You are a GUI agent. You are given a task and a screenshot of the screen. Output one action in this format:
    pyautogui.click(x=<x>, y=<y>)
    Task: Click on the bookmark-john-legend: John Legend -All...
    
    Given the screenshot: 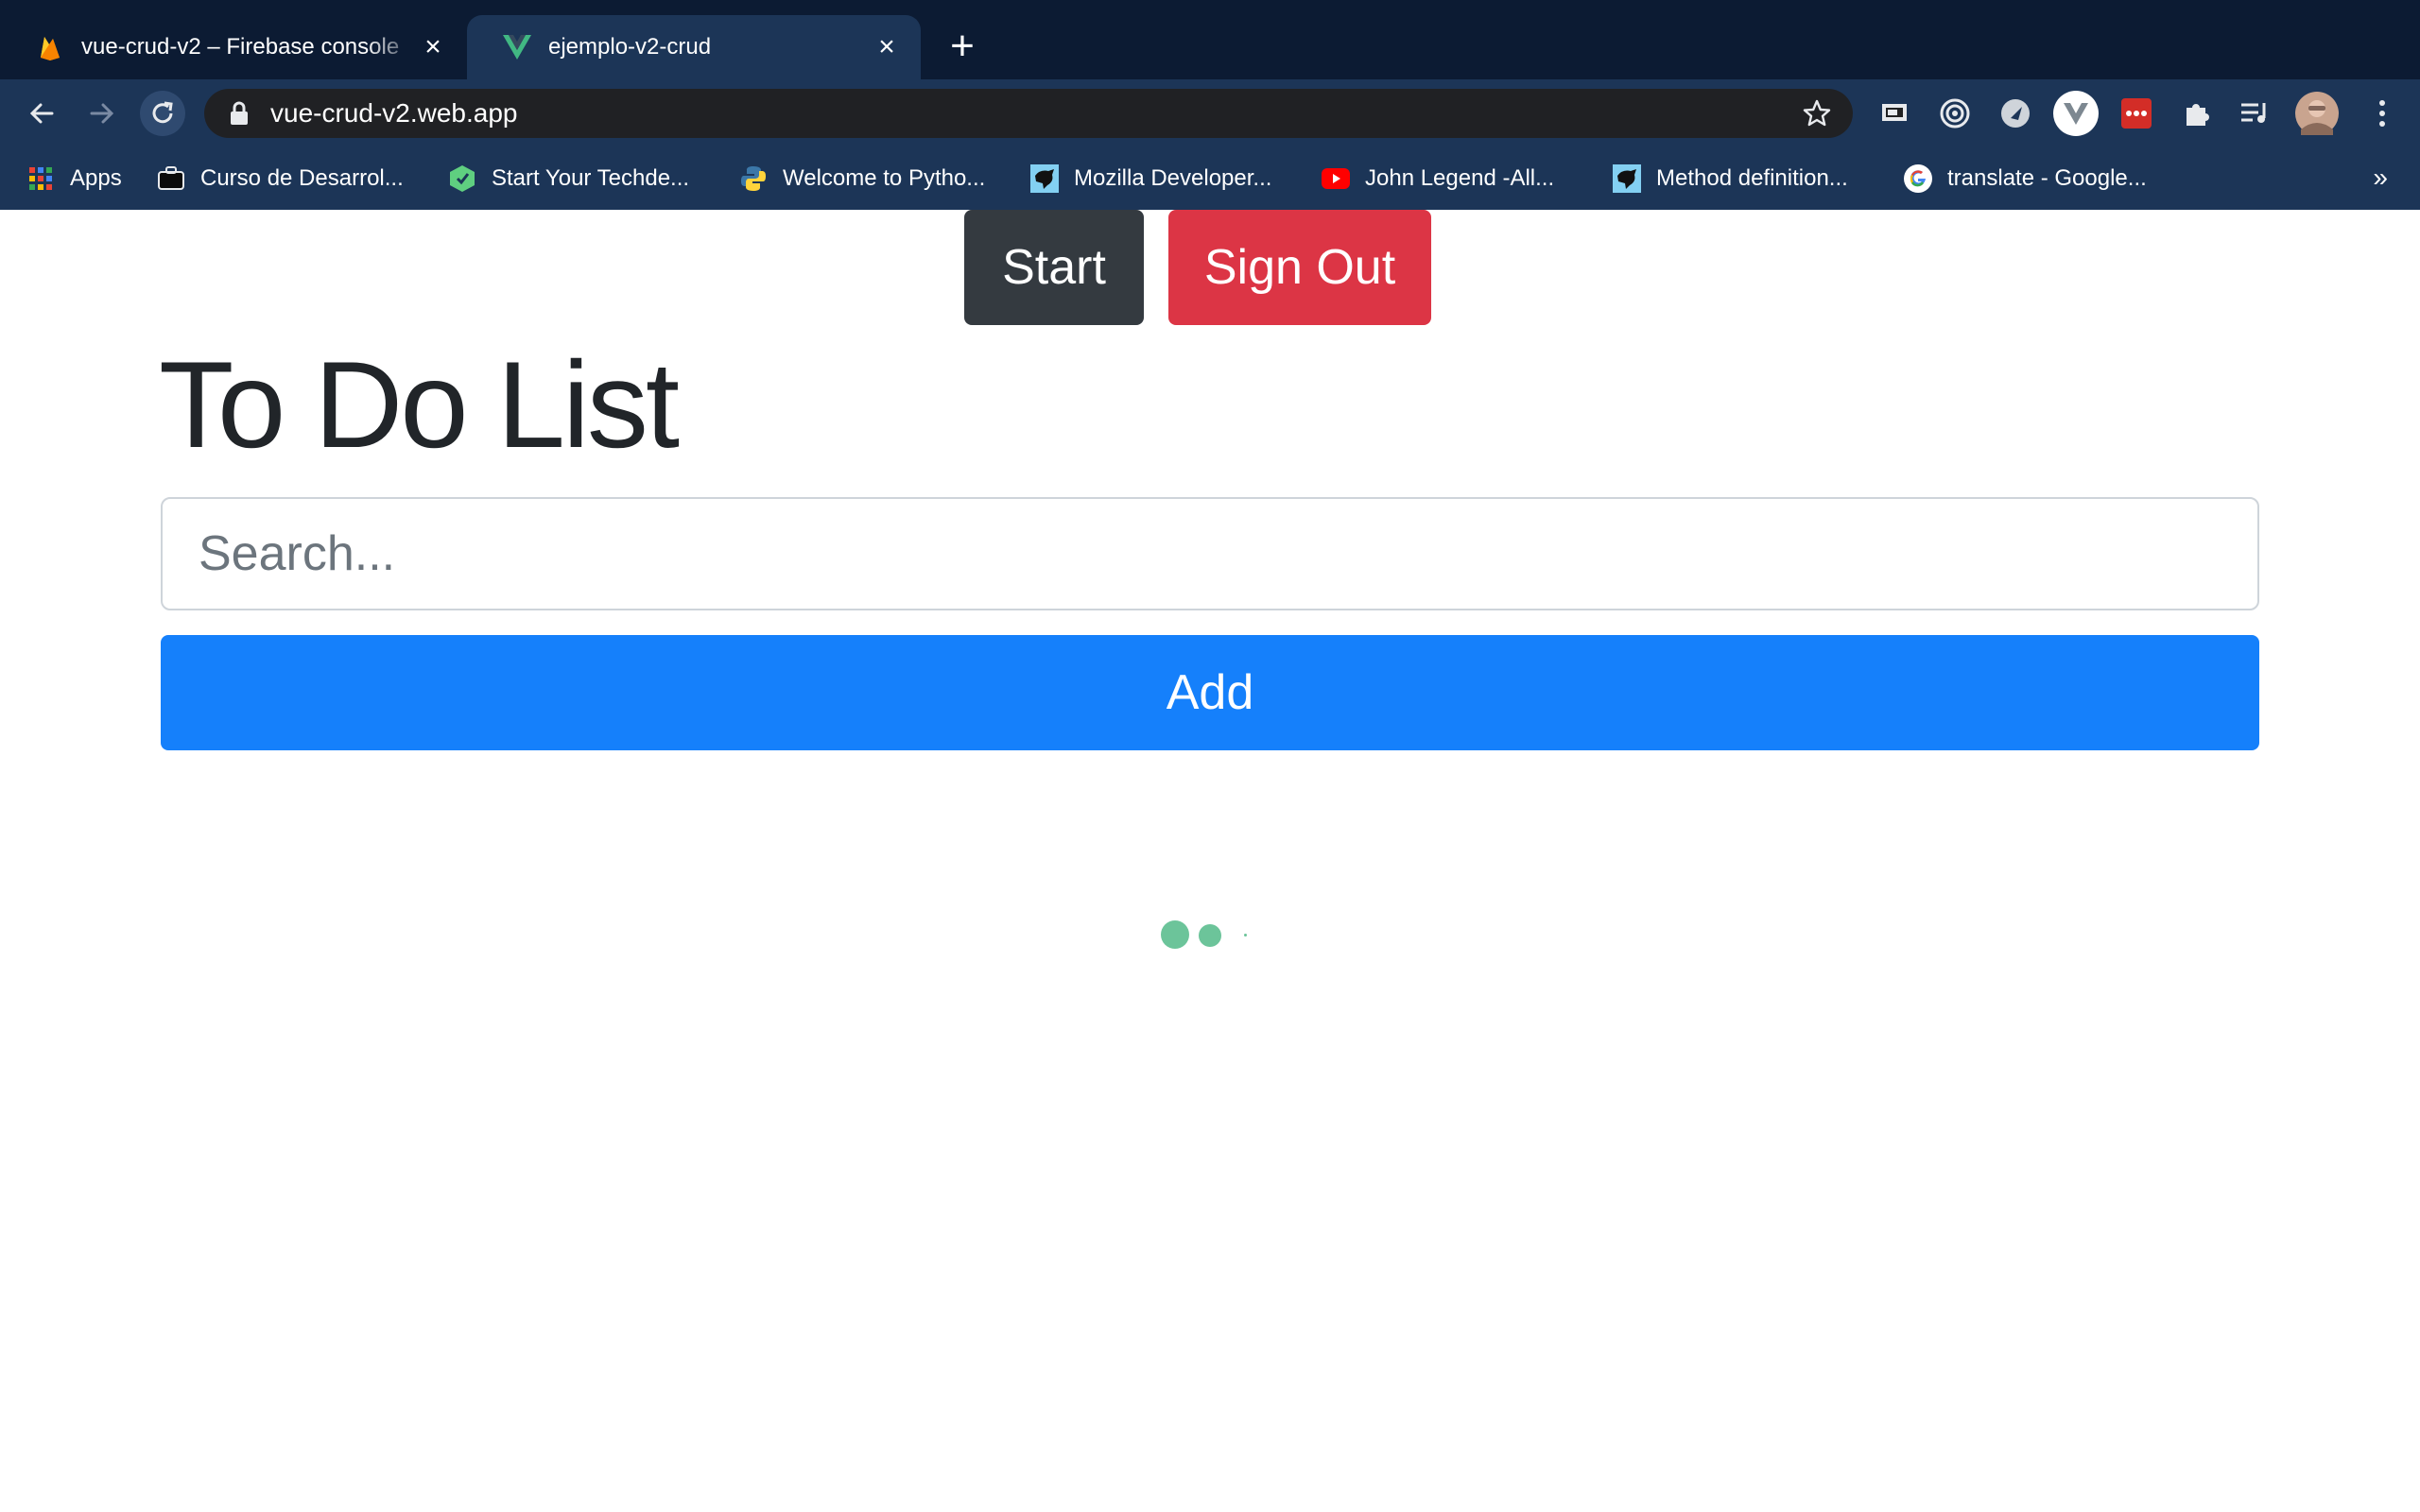 What is the action you would take?
    pyautogui.click(x=1438, y=178)
    